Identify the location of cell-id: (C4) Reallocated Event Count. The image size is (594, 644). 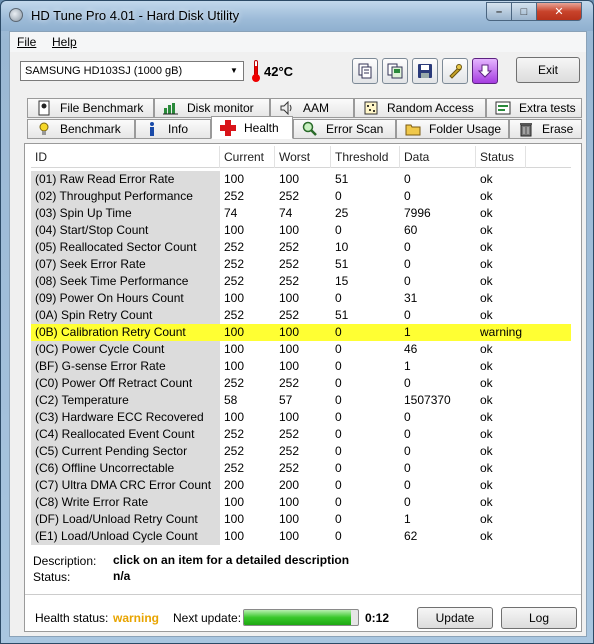
(125, 434).